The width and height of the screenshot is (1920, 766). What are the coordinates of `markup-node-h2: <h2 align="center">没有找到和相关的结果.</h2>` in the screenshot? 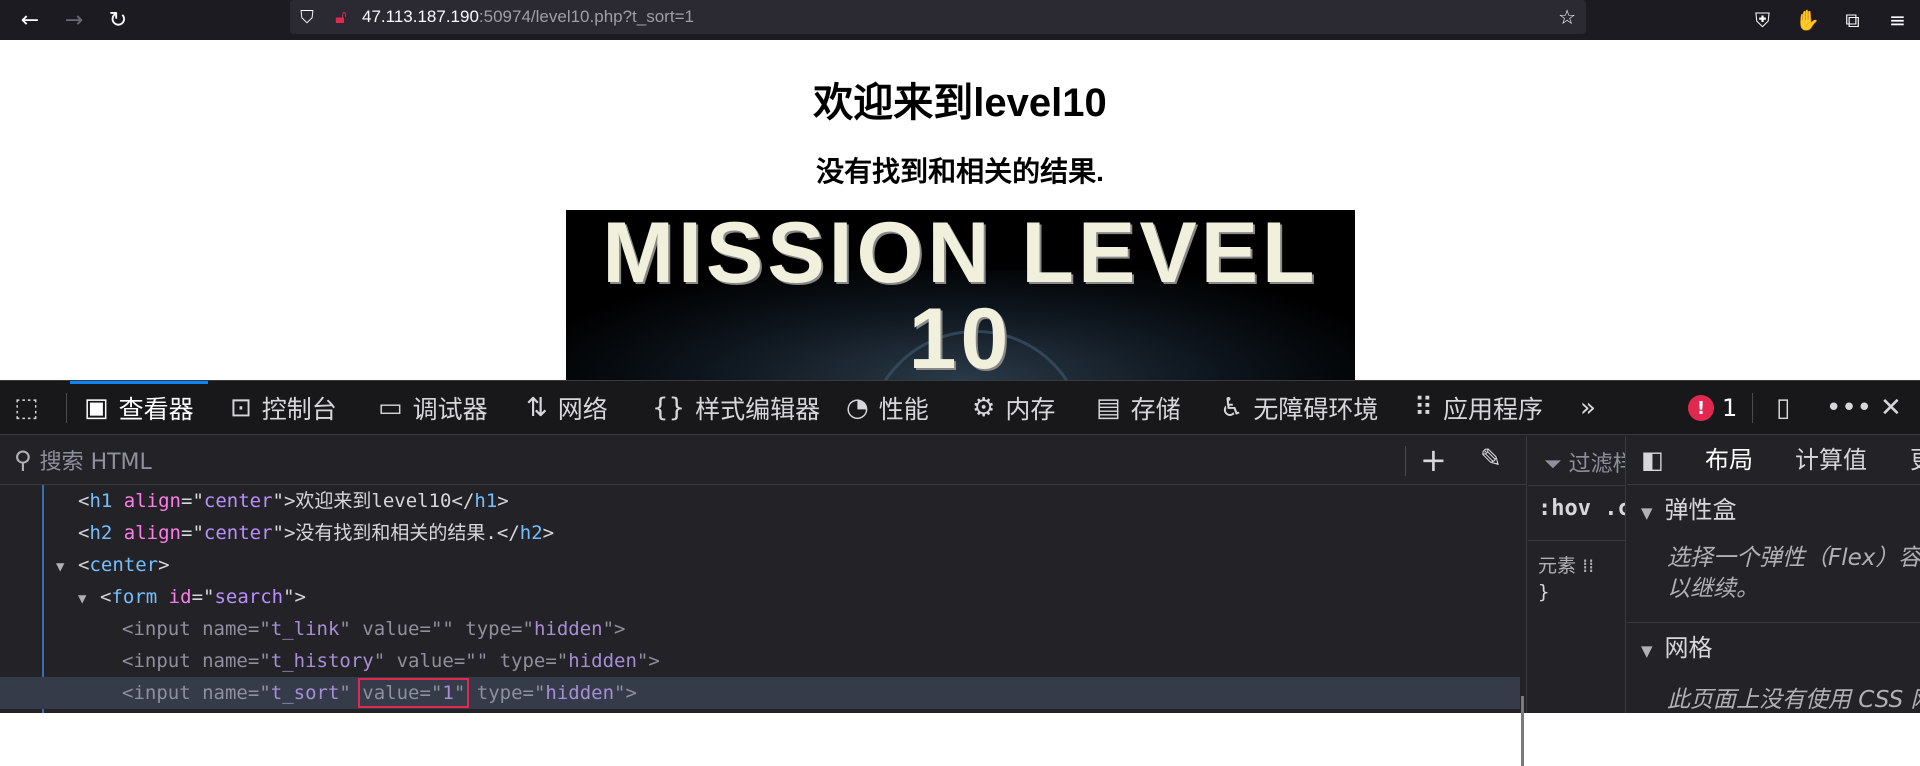 It's located at (760, 533).